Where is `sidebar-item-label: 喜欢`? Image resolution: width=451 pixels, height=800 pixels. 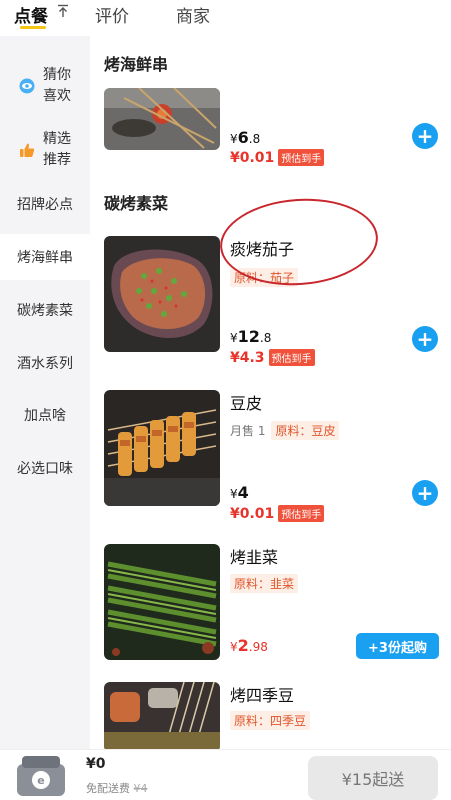 sidebar-item-label: 喜欢 is located at coordinates (57, 96).